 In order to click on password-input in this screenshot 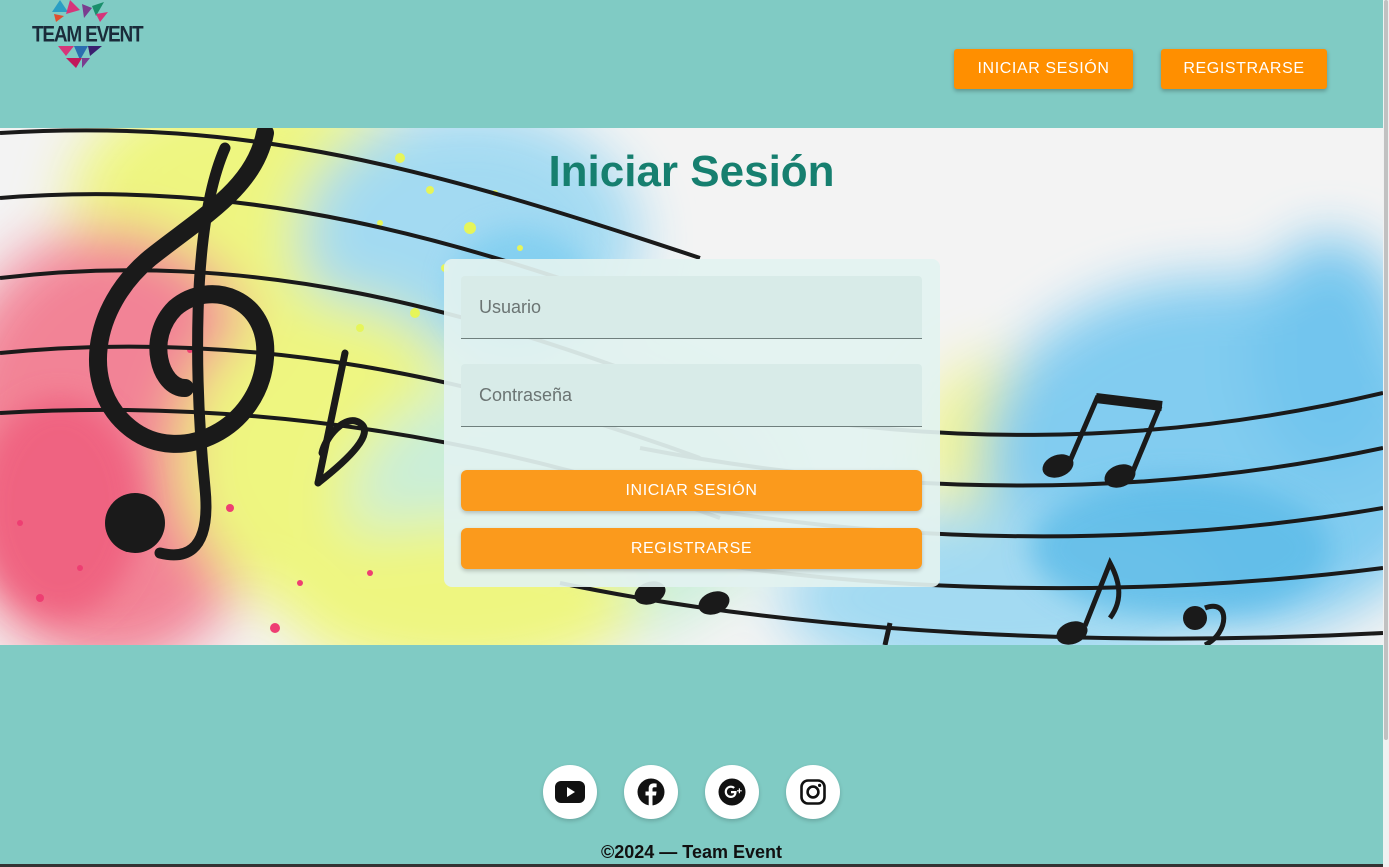, I will do `click(691, 395)`.